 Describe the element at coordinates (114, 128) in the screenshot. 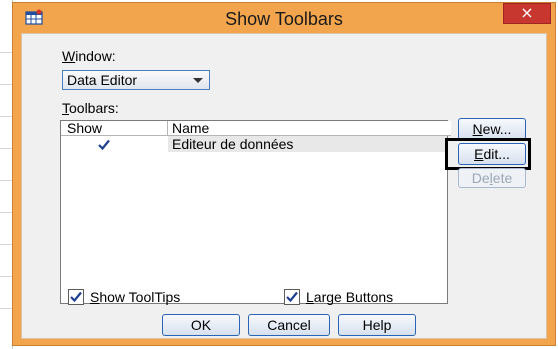

I see `column-header-show: Show` at that location.